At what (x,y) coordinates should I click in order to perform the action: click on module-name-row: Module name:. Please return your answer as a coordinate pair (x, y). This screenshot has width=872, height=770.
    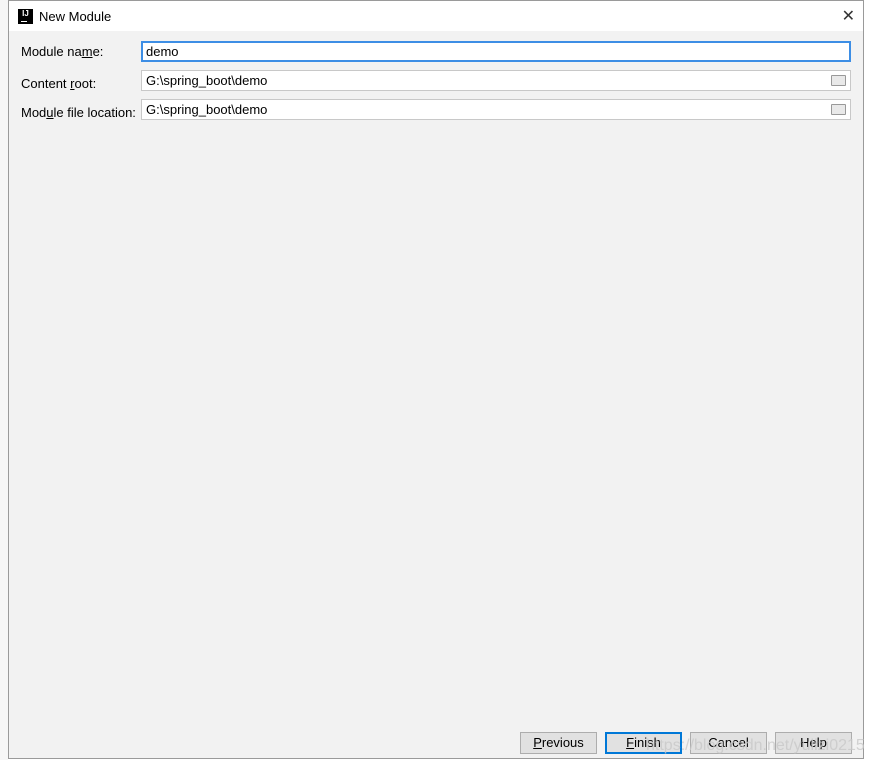
    Looking at the image, I should click on (81, 51).